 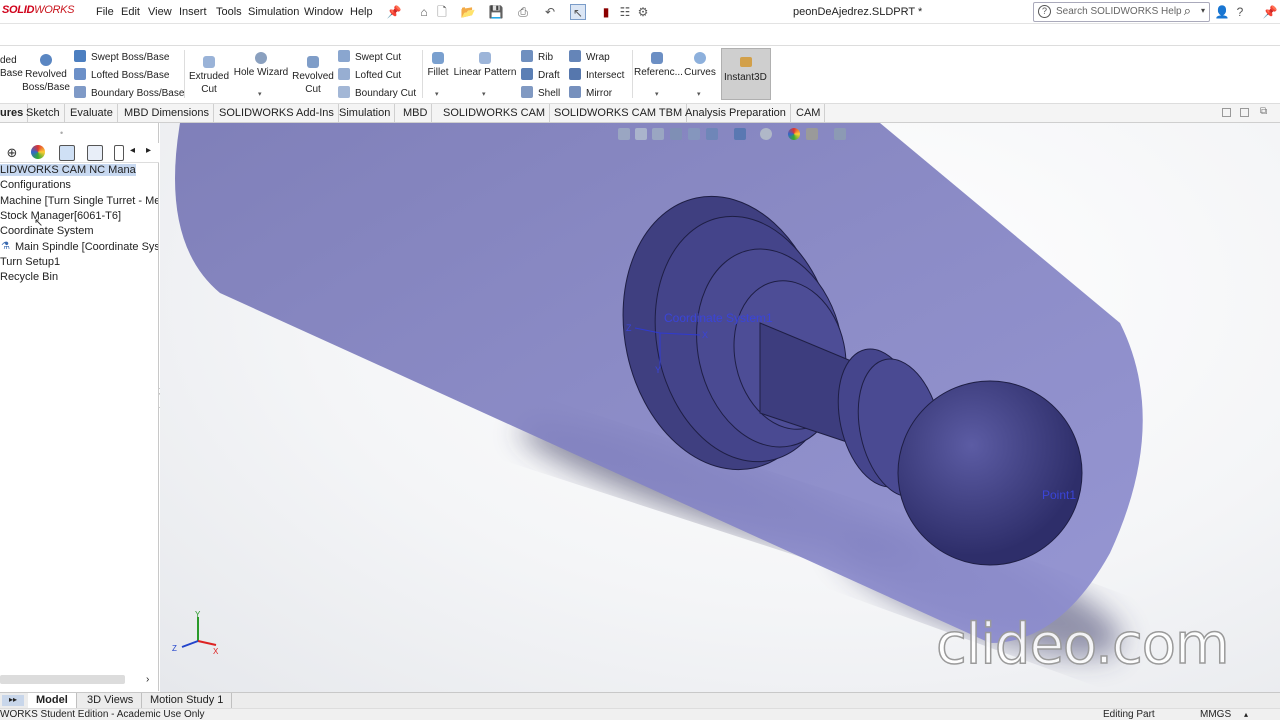 I want to click on boundary-boss-button: Boundary Boss/Base, so click(x=129, y=93).